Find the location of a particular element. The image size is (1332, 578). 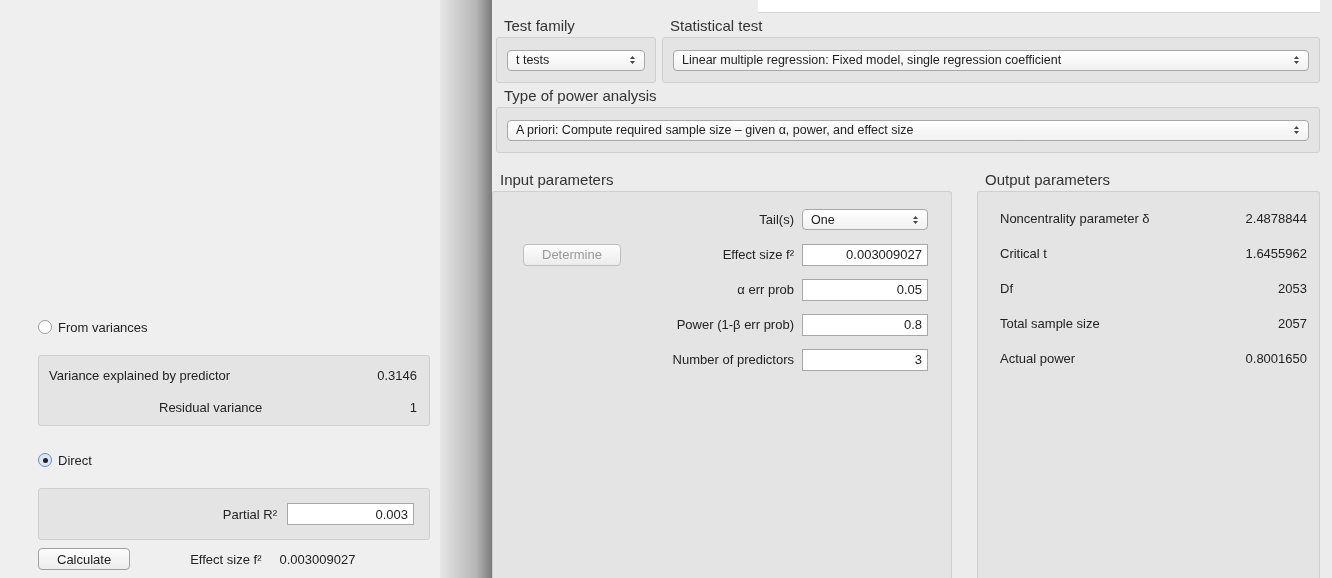

test-family-select: t tests is located at coordinates (576, 60).